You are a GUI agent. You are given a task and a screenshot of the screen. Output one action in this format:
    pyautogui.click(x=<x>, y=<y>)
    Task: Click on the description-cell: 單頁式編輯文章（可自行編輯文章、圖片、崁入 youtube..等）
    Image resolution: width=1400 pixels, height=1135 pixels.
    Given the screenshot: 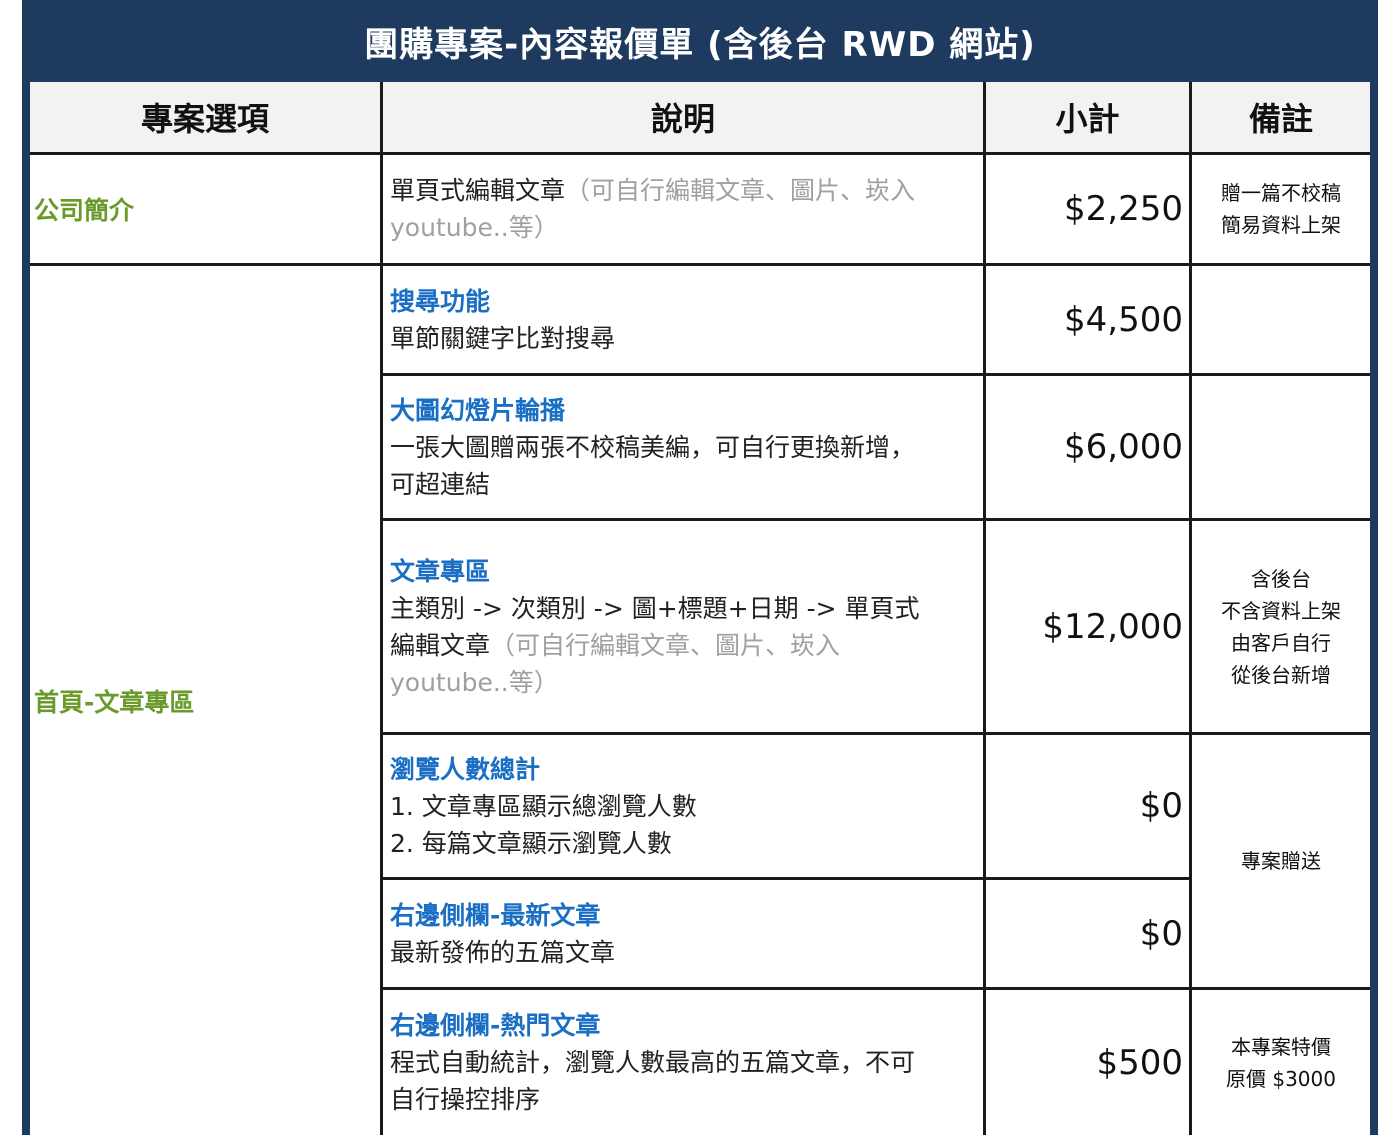 What is the action you would take?
    pyautogui.click(x=683, y=209)
    